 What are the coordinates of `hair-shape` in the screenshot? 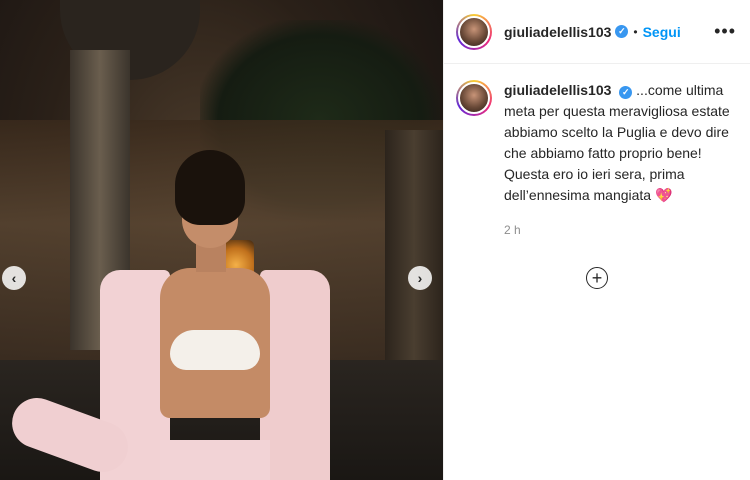 It's located at (210, 187).